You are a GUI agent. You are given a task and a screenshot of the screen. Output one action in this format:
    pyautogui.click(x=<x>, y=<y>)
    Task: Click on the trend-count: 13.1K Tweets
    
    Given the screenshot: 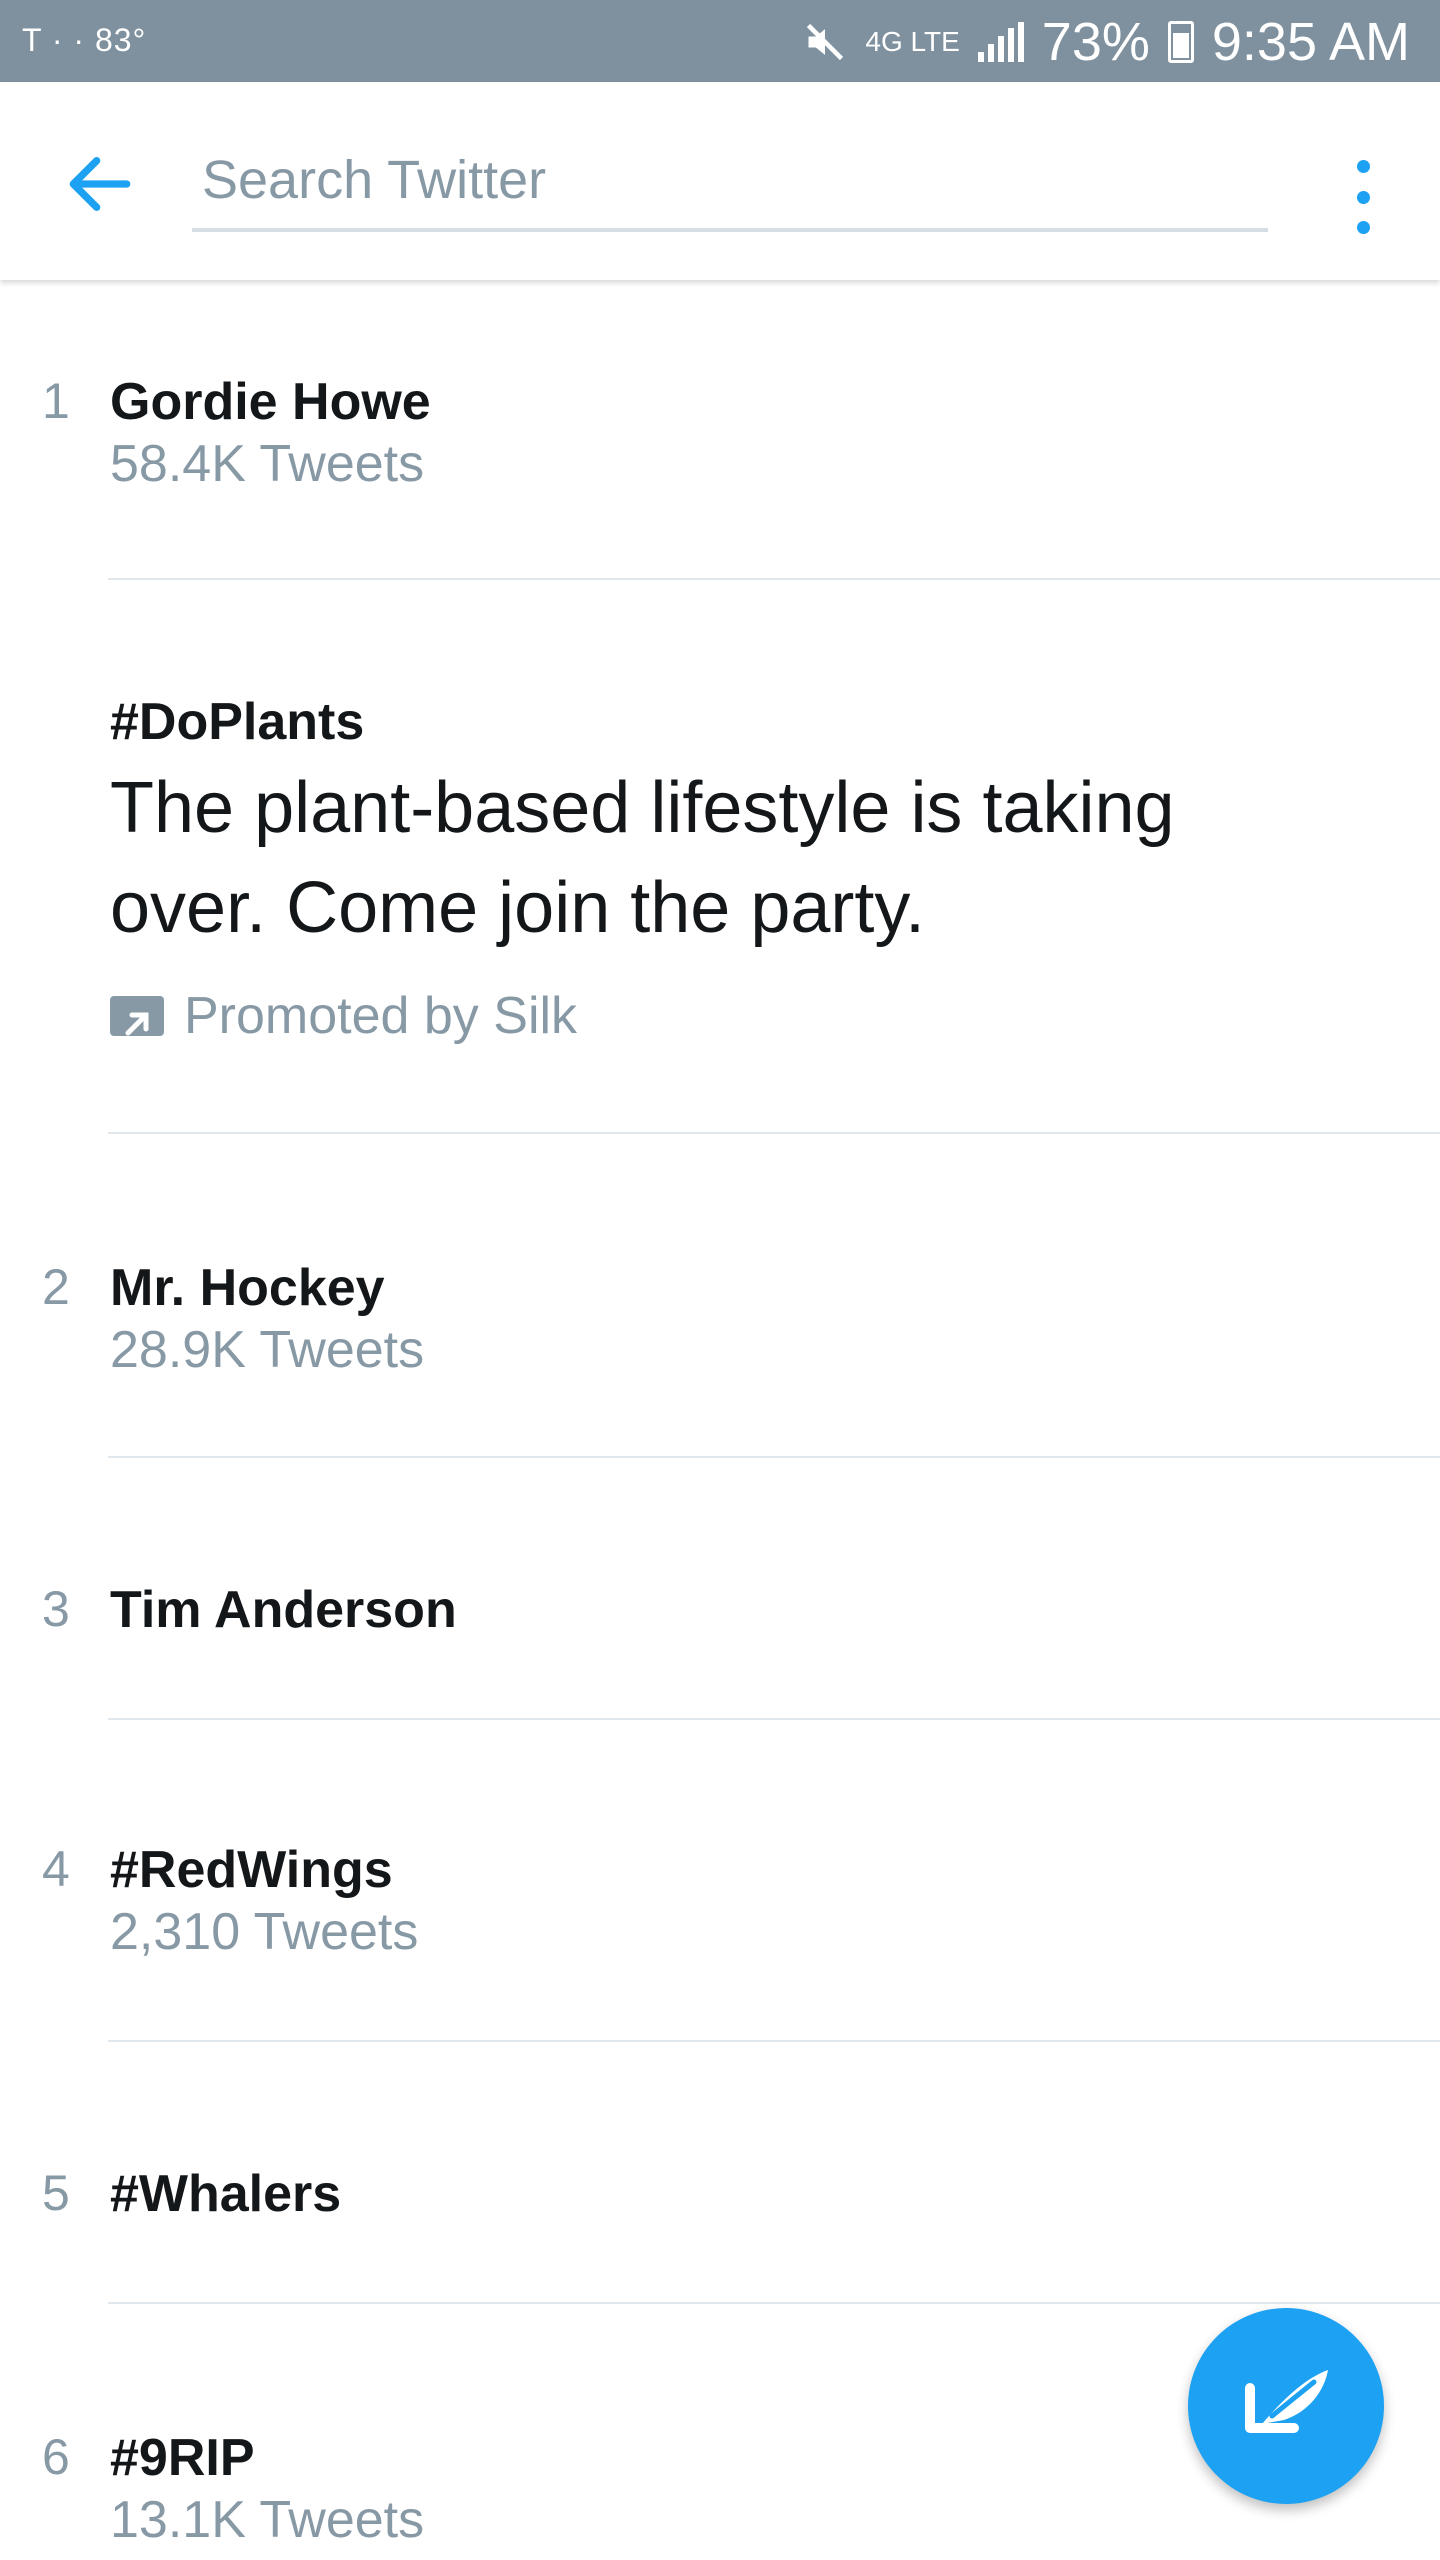 What is the action you would take?
    pyautogui.click(x=267, y=2520)
    